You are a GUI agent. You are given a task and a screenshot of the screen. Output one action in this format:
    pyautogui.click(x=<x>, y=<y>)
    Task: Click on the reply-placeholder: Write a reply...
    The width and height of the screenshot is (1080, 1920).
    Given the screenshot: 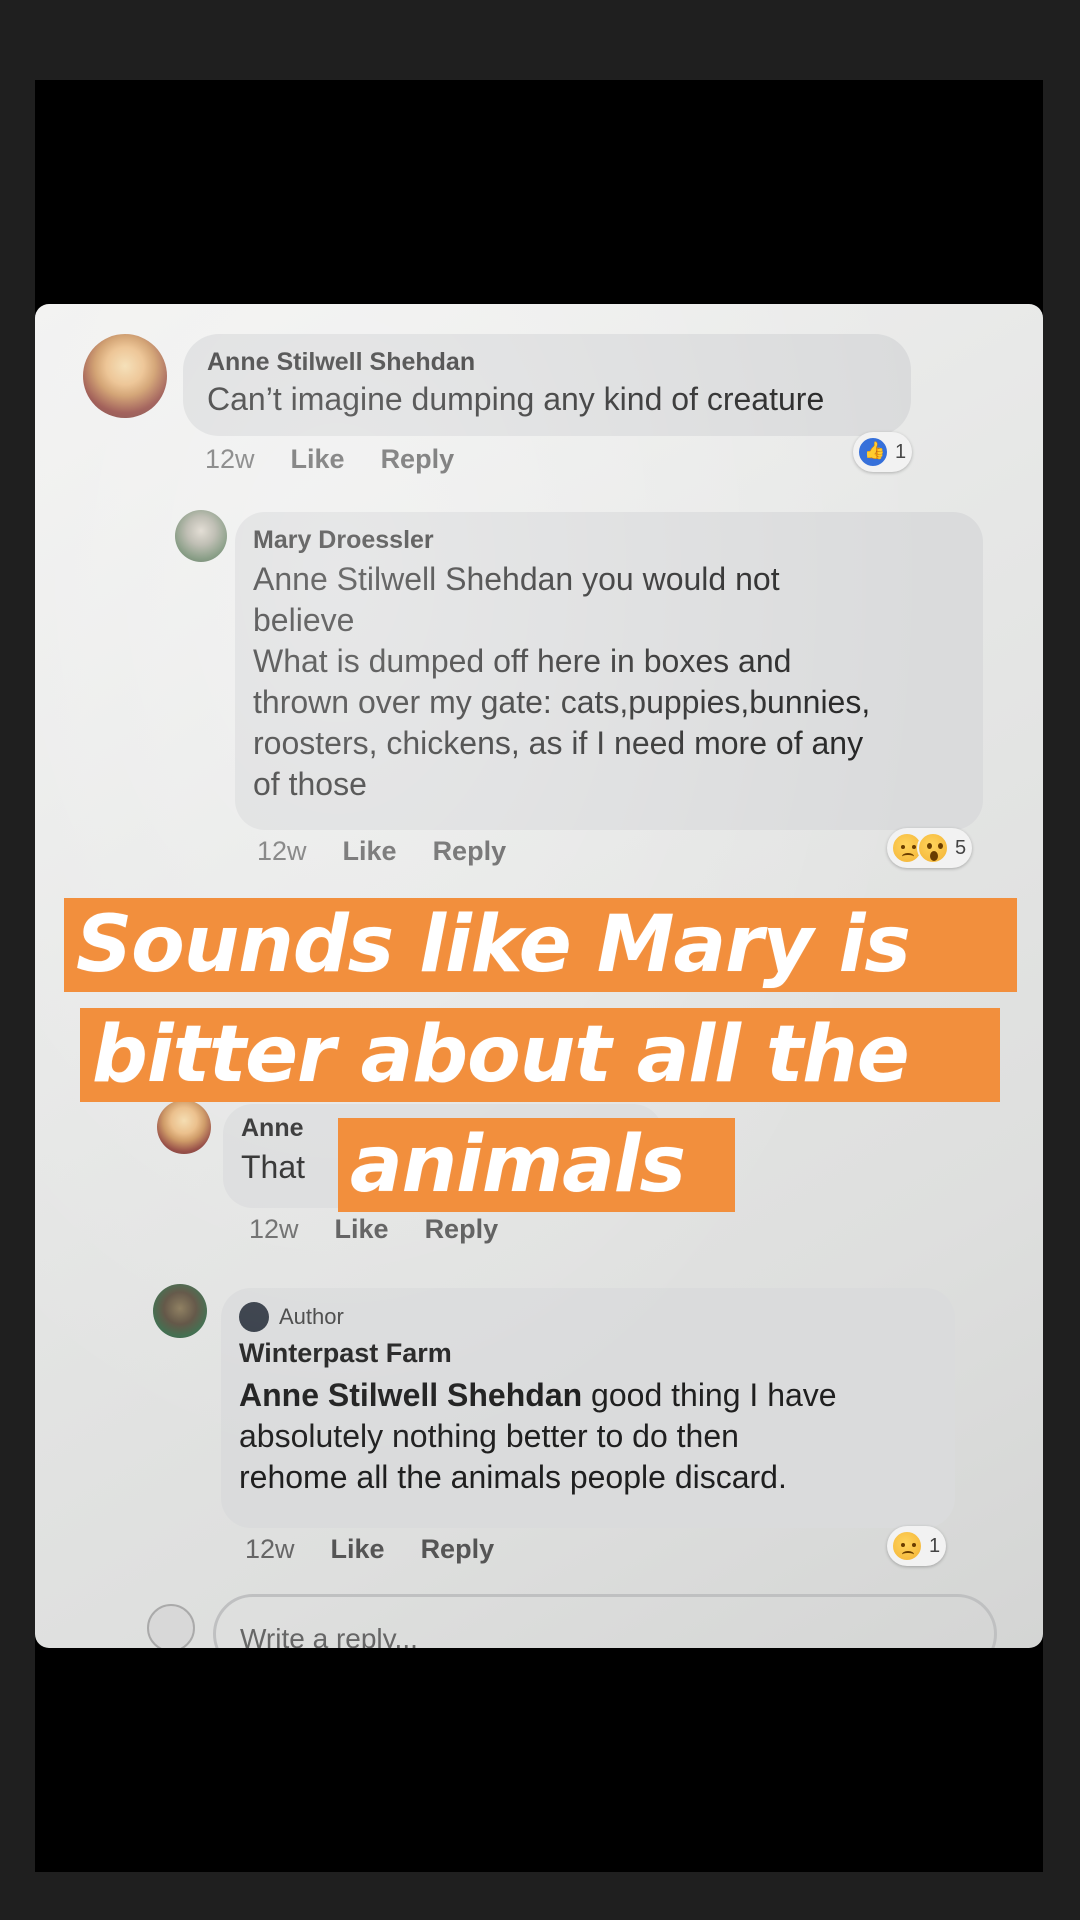 What is the action you would take?
    pyautogui.click(x=329, y=1635)
    